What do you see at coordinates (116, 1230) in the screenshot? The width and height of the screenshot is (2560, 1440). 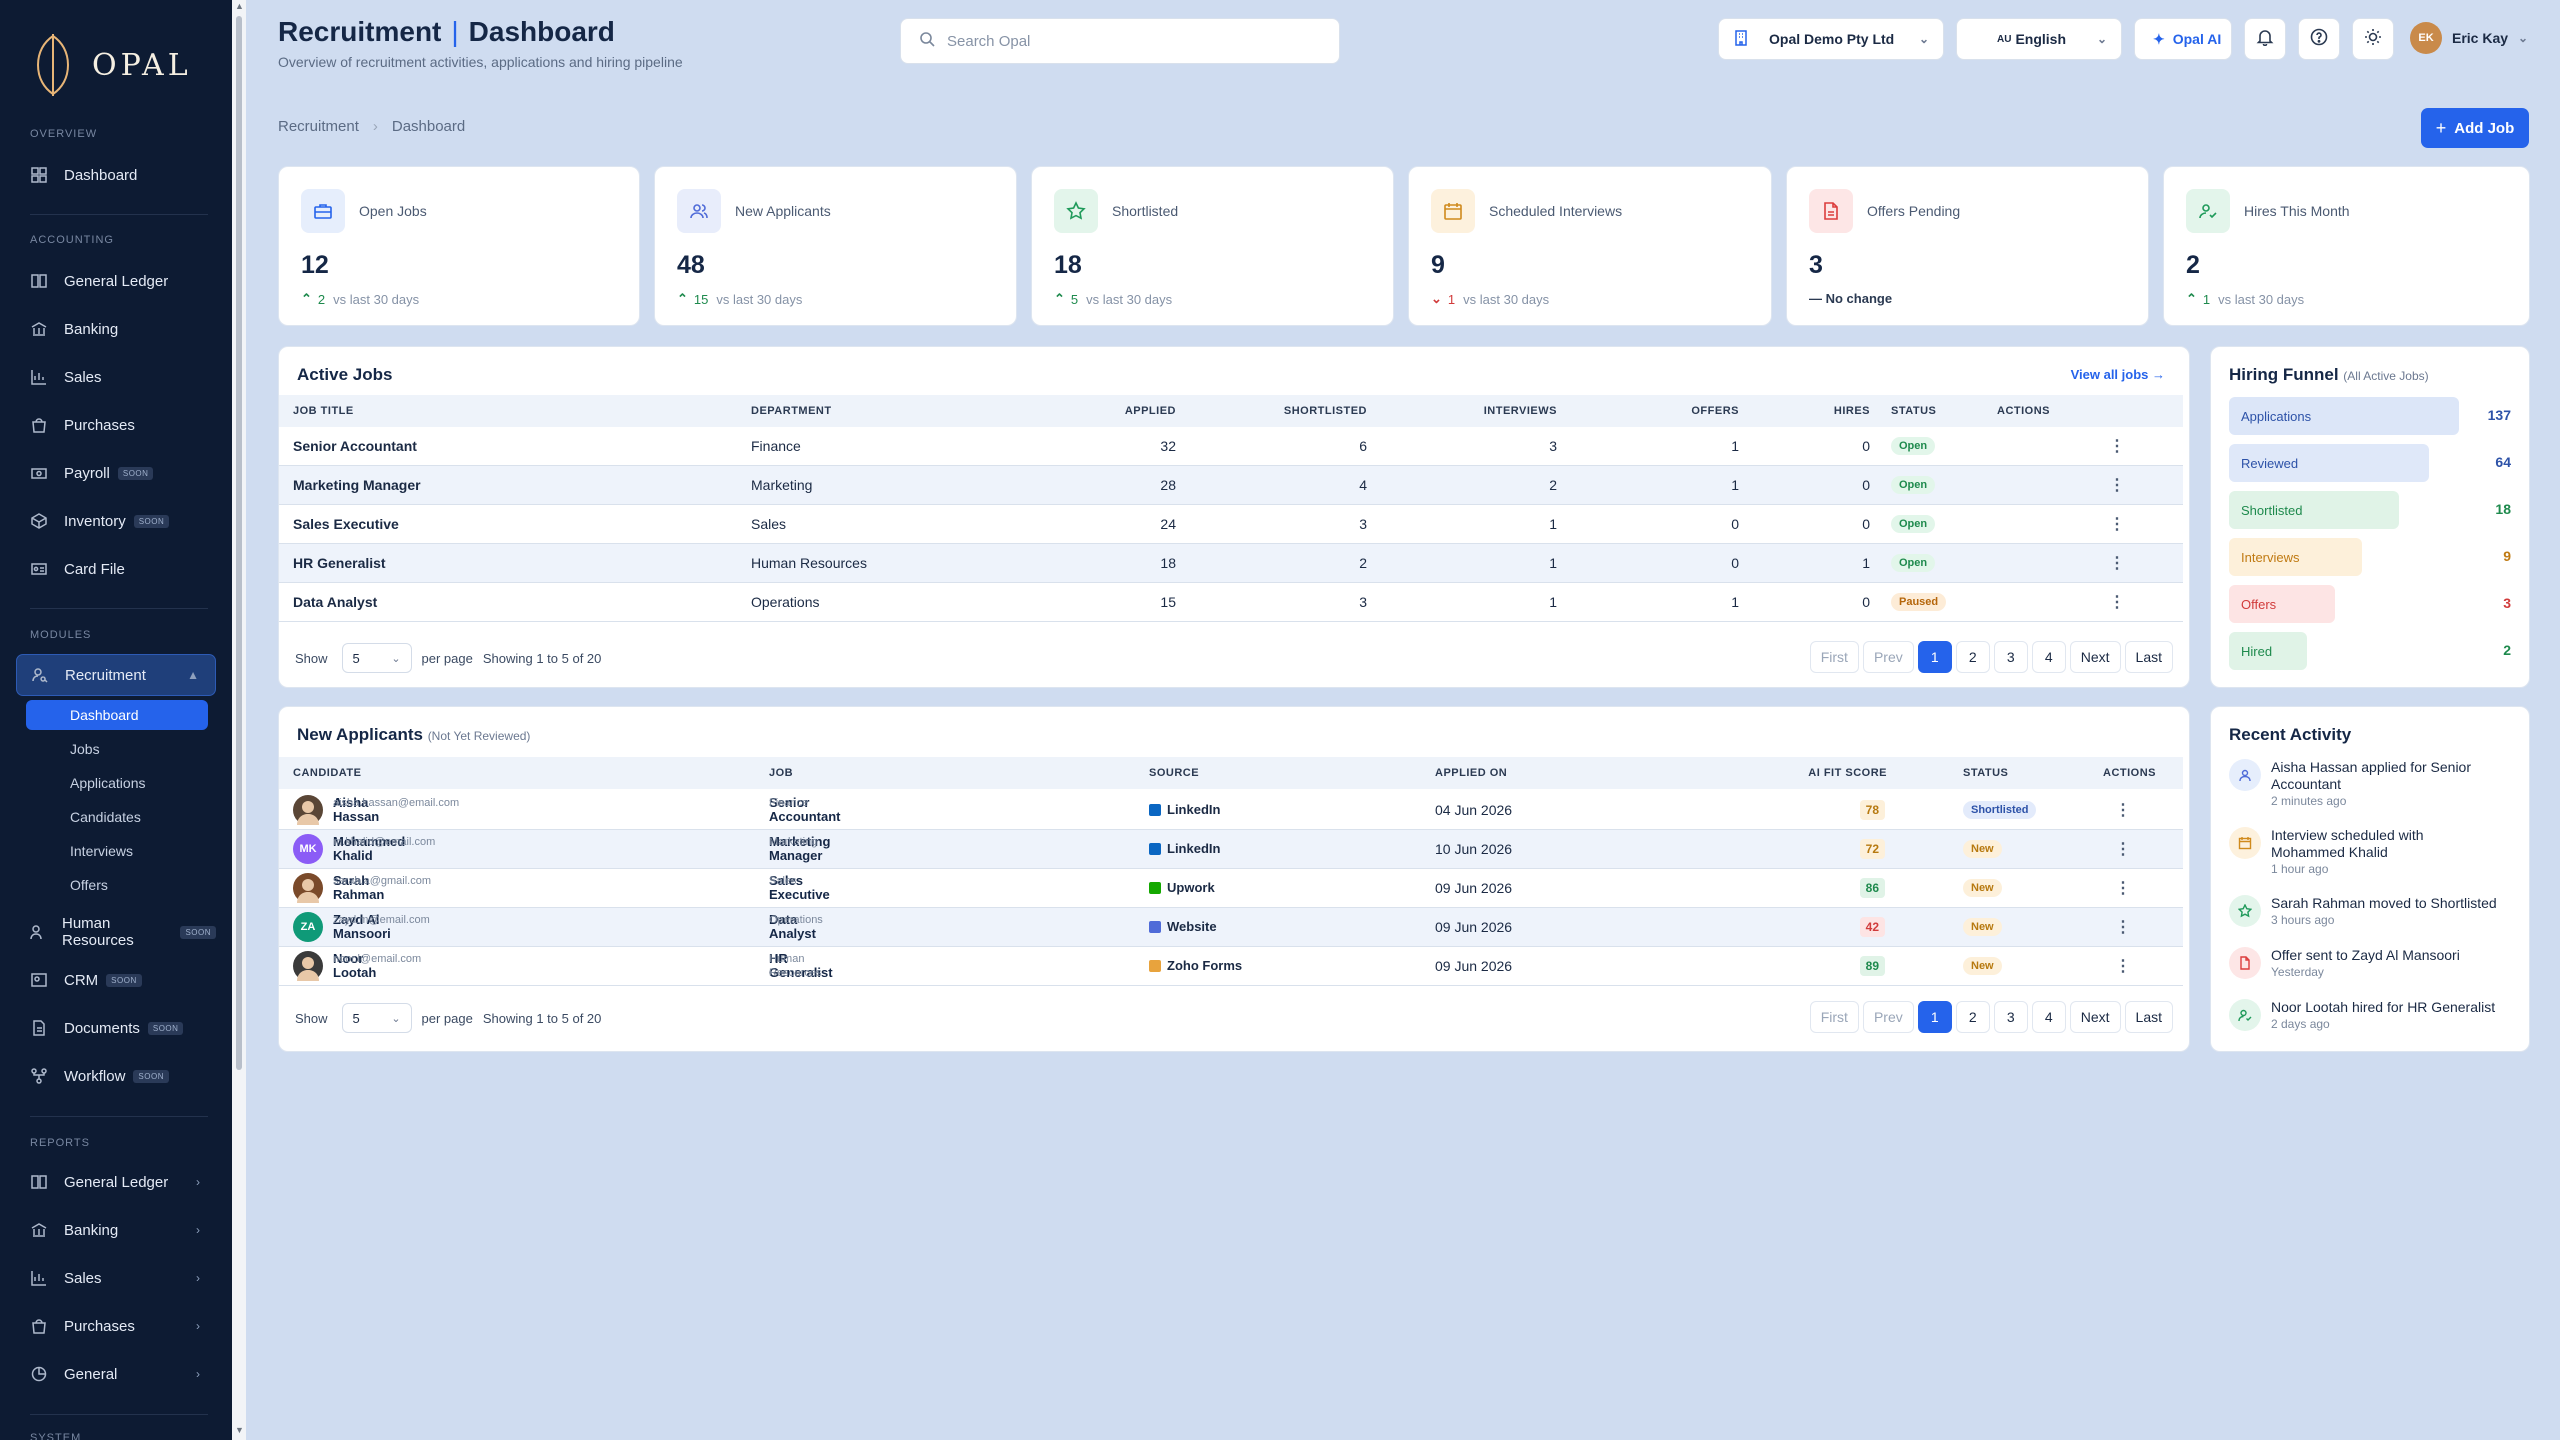 I see `sidebar-report-banking: Banking ›` at bounding box center [116, 1230].